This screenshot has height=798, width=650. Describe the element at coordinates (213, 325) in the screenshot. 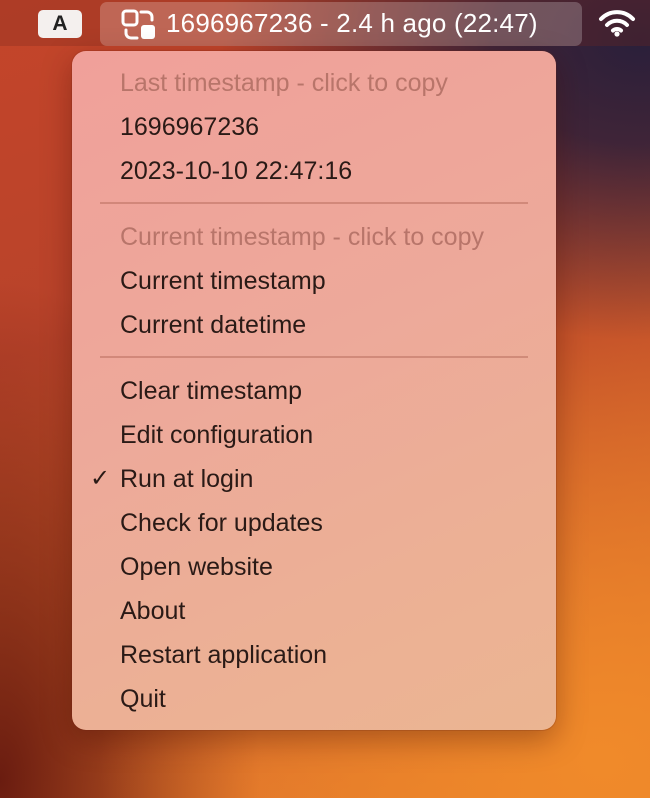

I see `menu-item-current-datetime: Current datetime` at that location.